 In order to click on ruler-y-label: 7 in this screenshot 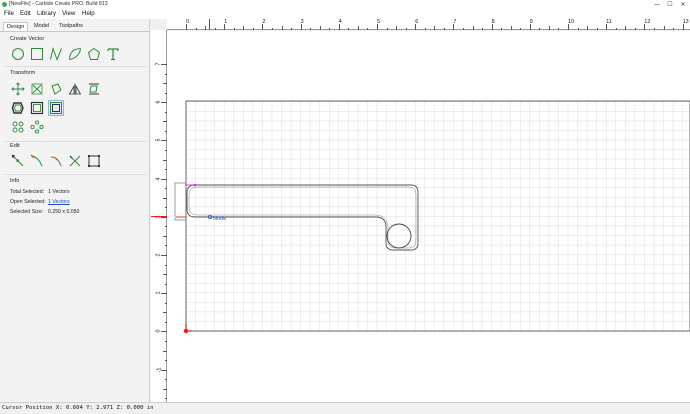, I will do `click(158, 64)`.